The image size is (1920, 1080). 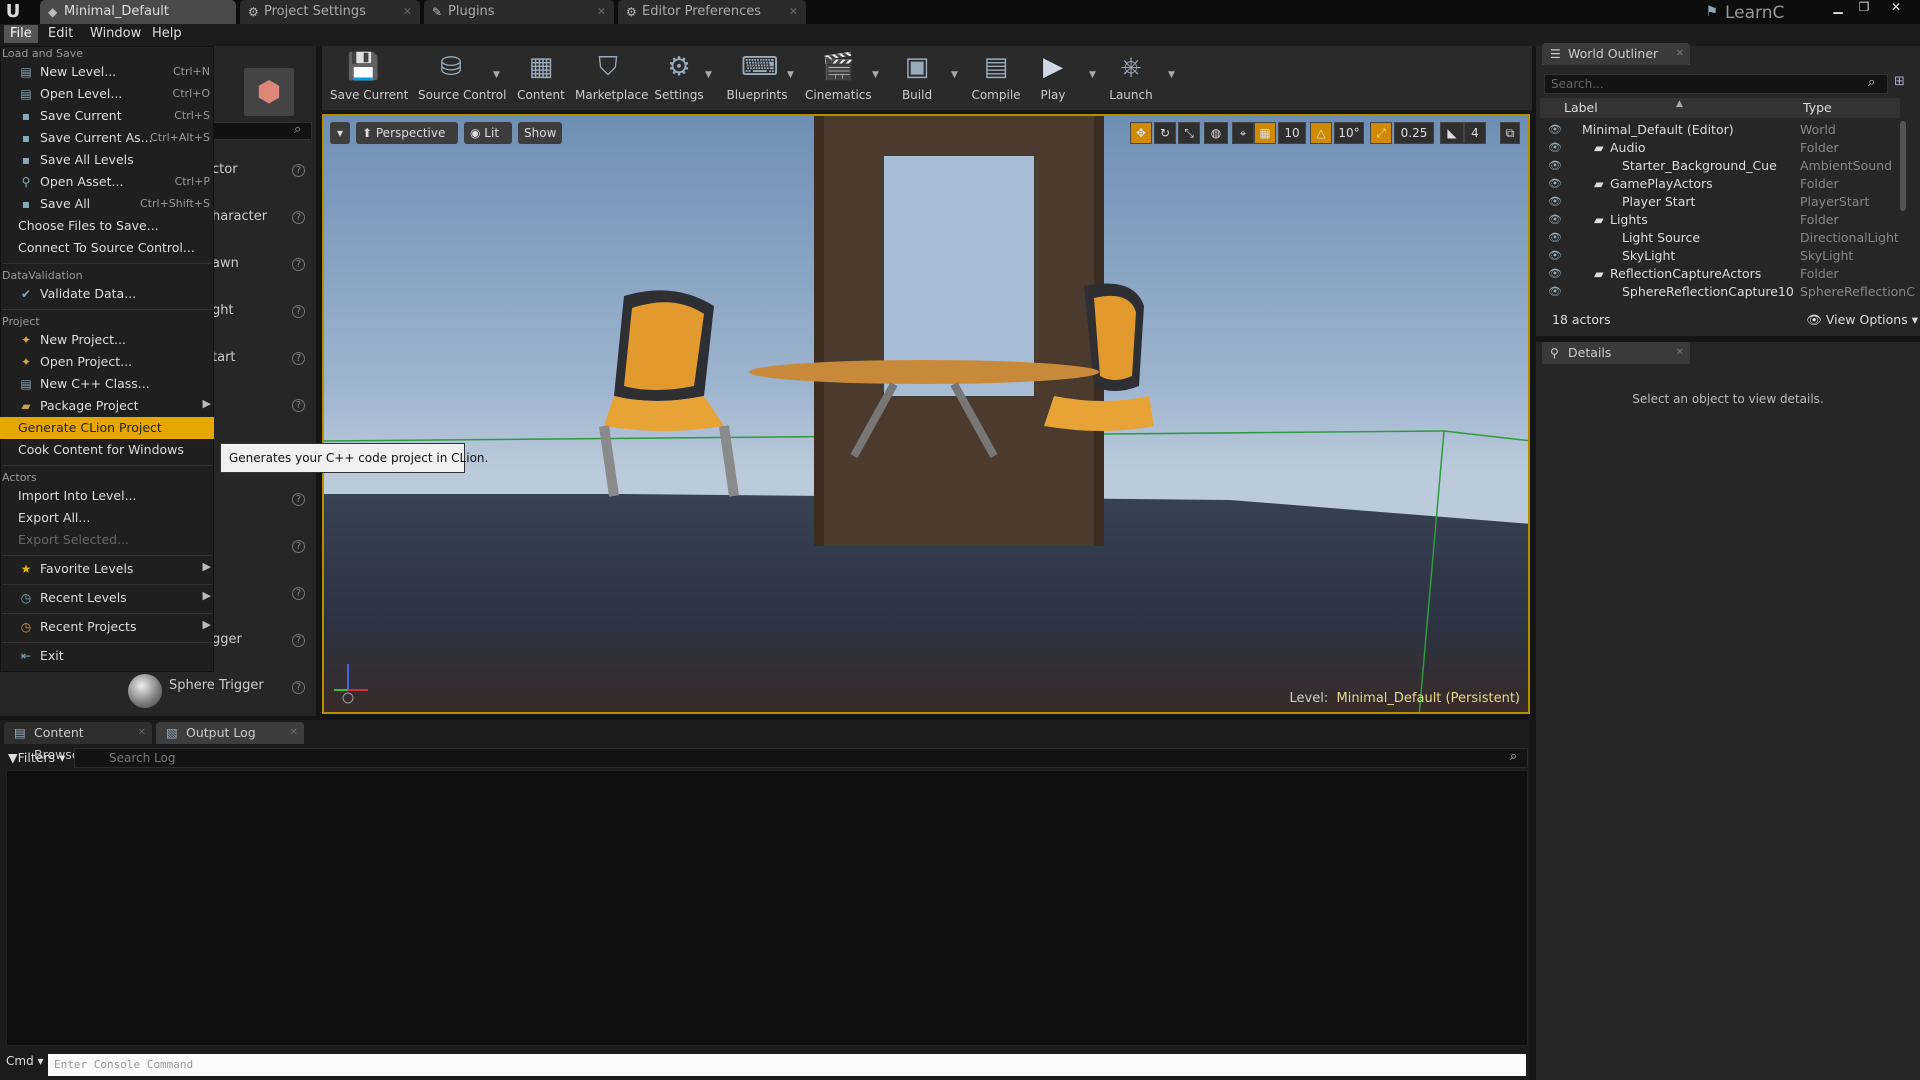 What do you see at coordinates (225, 263) in the screenshot?
I see `place-item-pawn: awn` at bounding box center [225, 263].